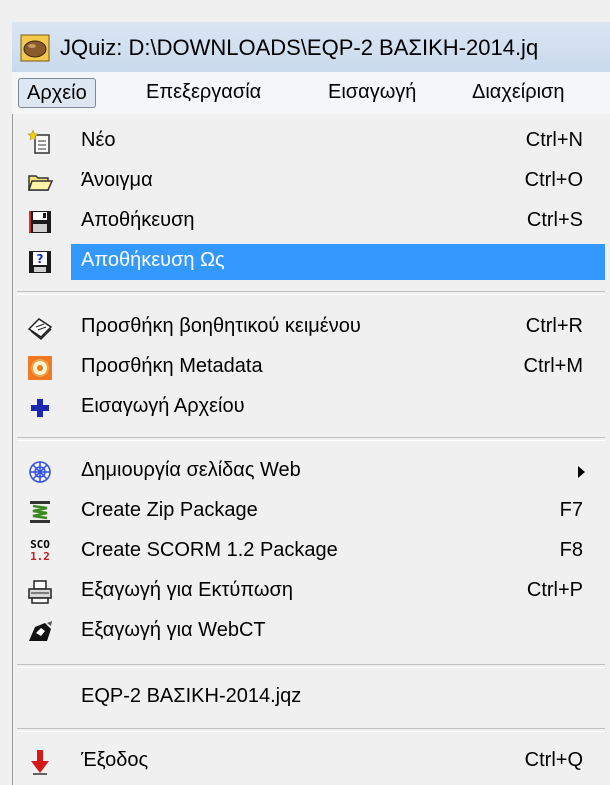 The width and height of the screenshot is (610, 785). I want to click on open-folder-icon, so click(40, 183).